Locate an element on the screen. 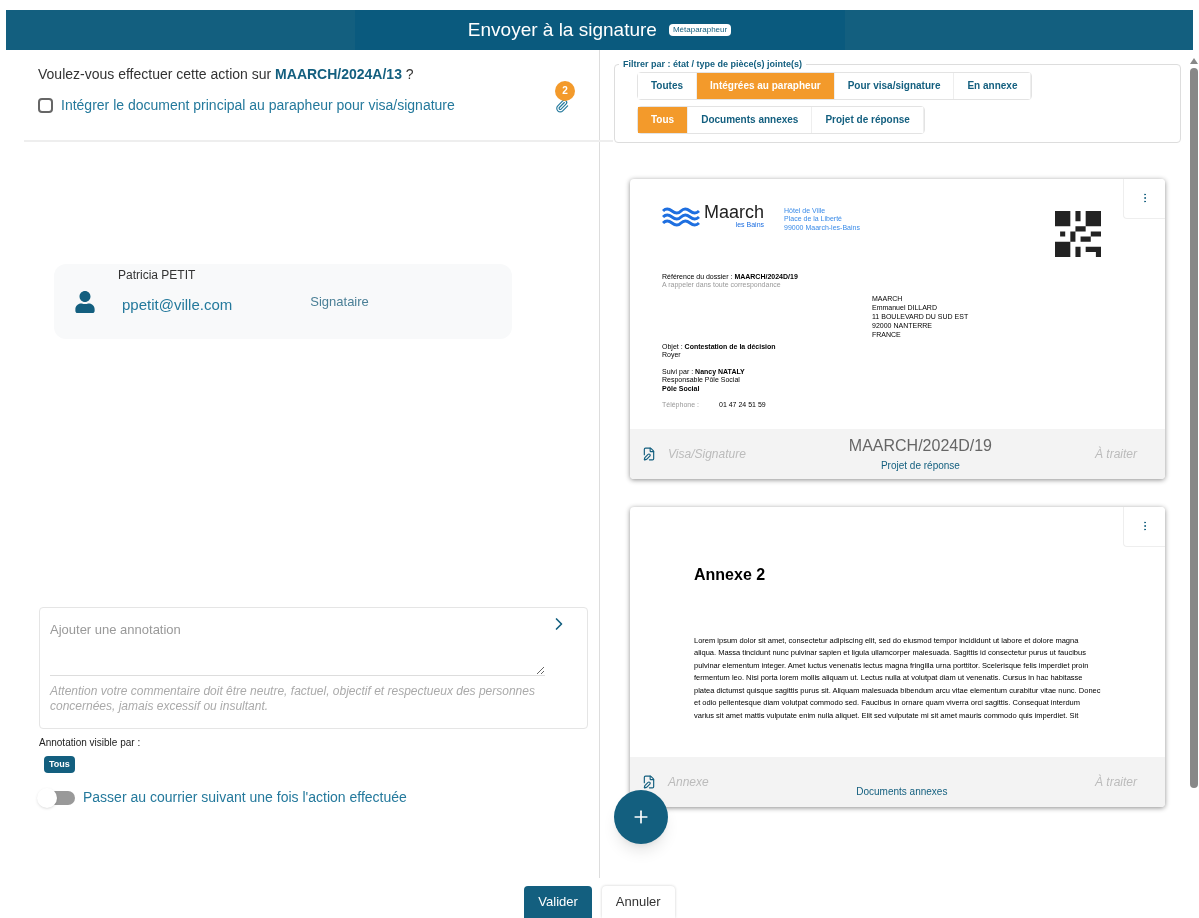 The width and height of the screenshot is (1199, 918). add-button is located at coordinates (641, 817).